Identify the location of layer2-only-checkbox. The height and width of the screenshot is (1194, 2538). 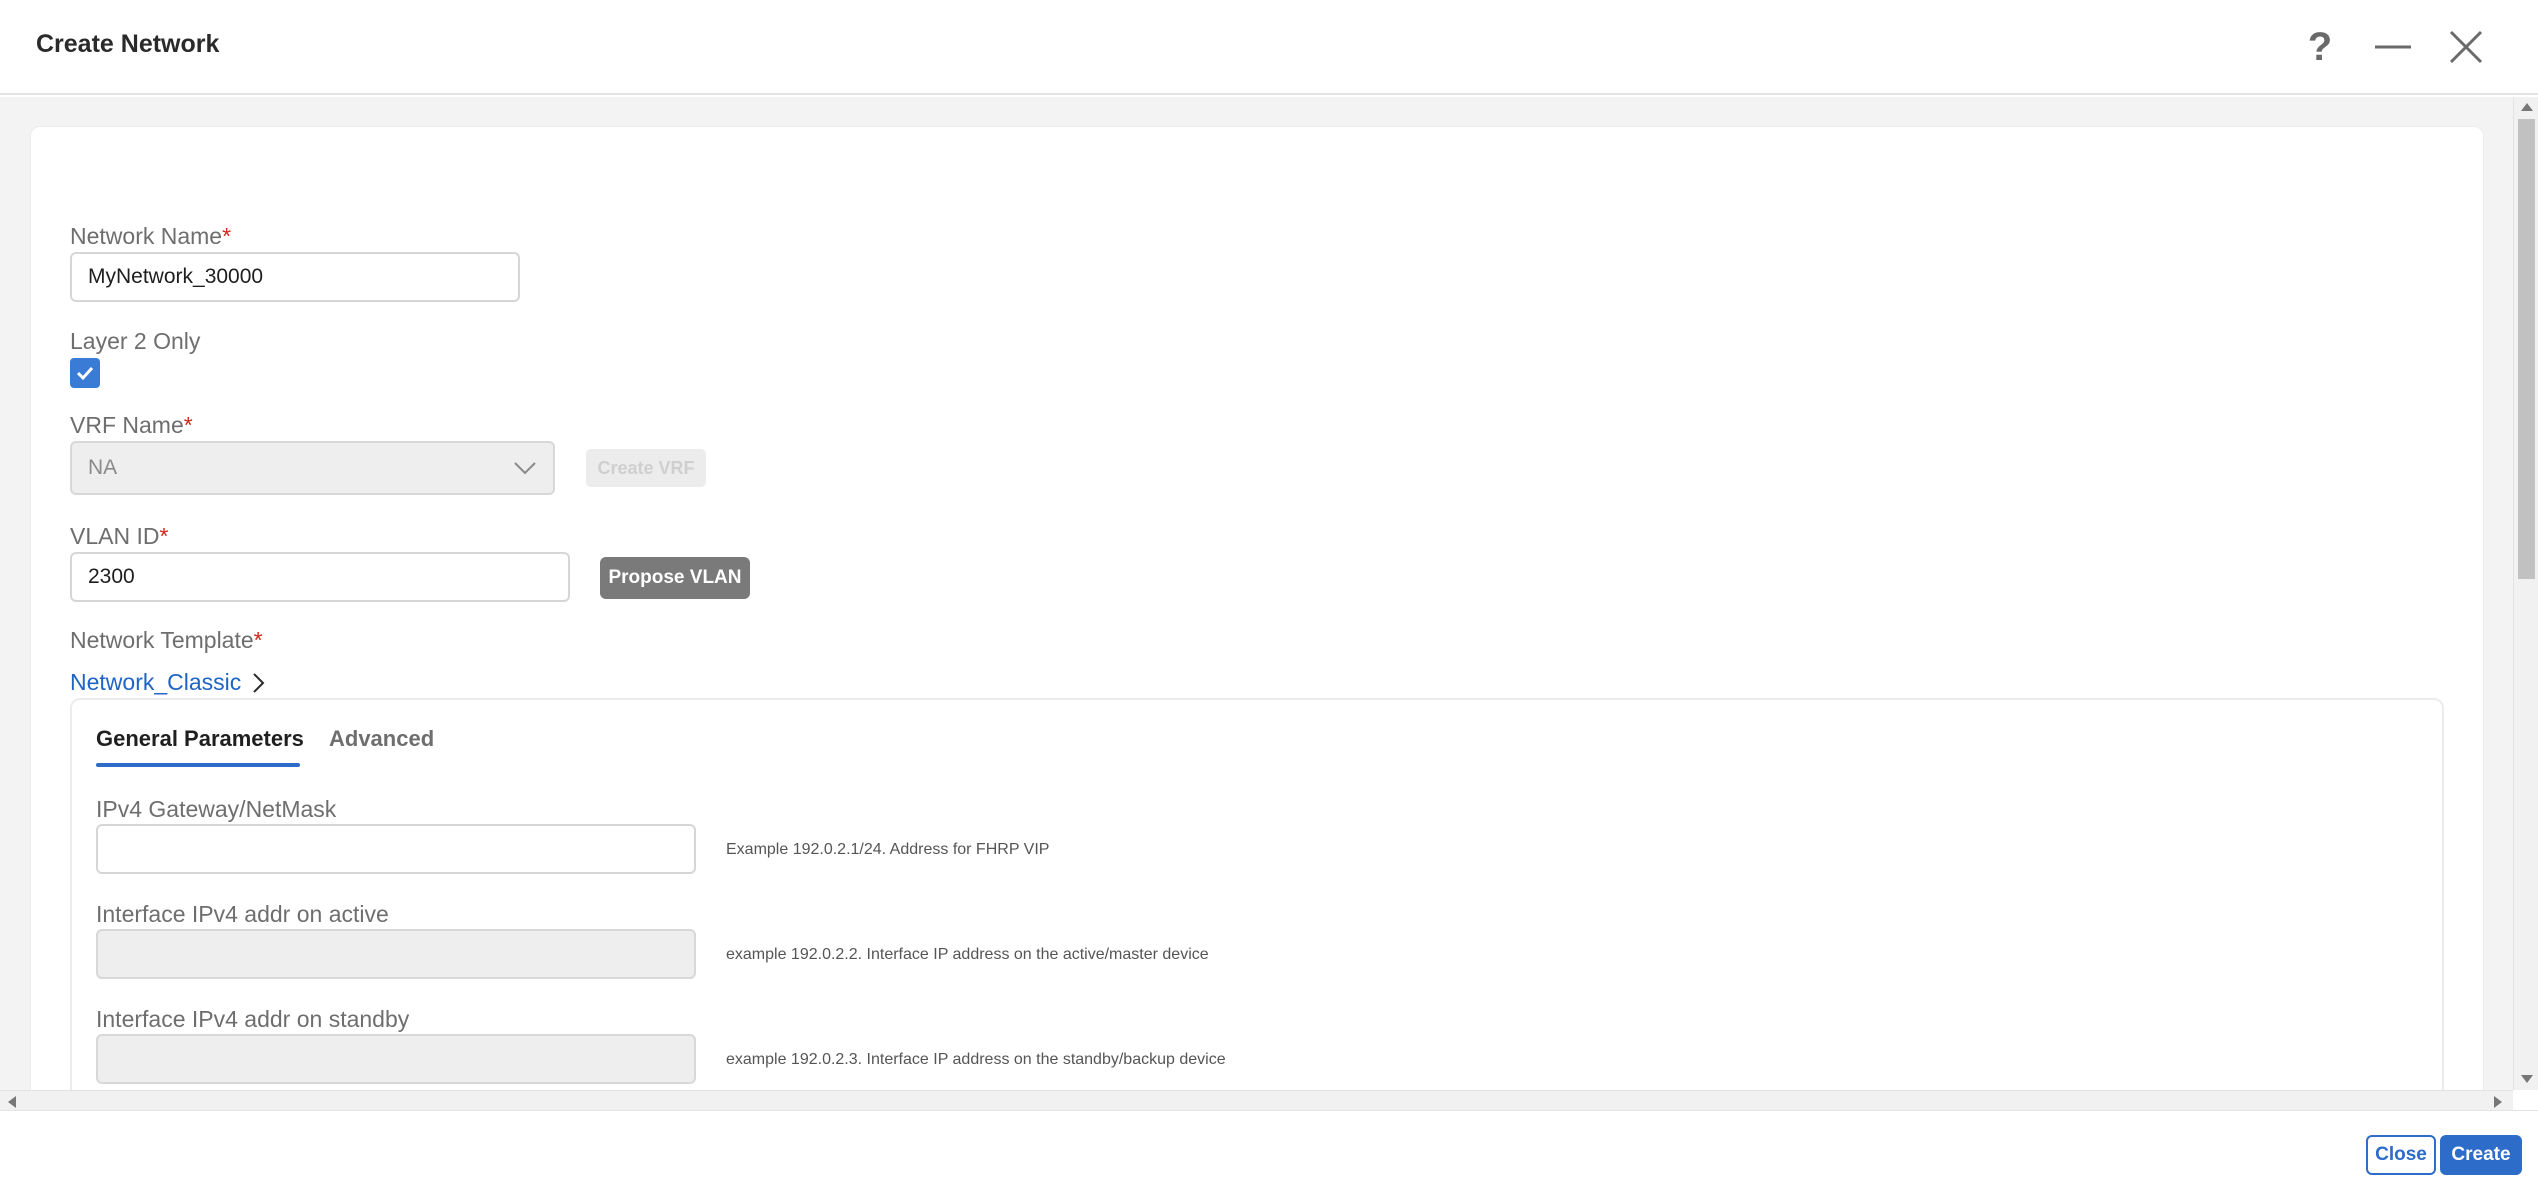
(85, 373).